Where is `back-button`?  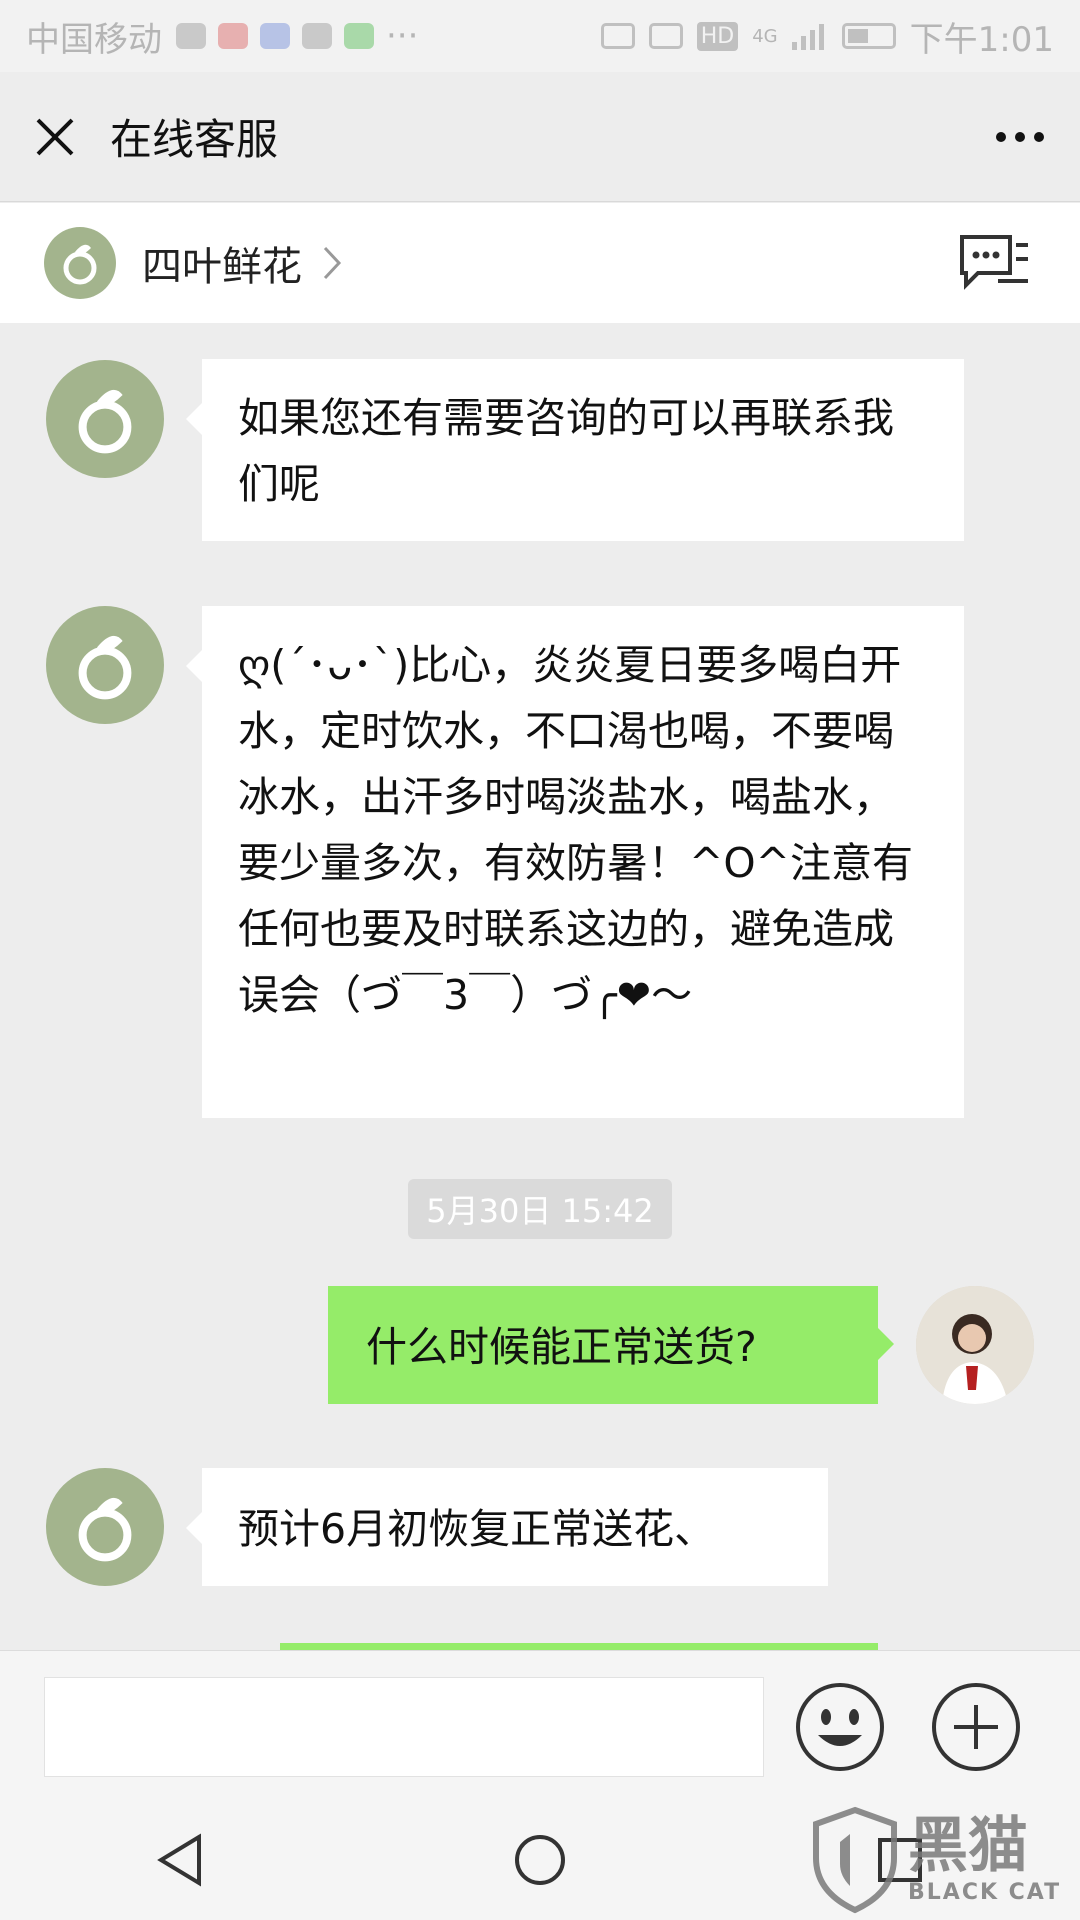 back-button is located at coordinates (180, 1860).